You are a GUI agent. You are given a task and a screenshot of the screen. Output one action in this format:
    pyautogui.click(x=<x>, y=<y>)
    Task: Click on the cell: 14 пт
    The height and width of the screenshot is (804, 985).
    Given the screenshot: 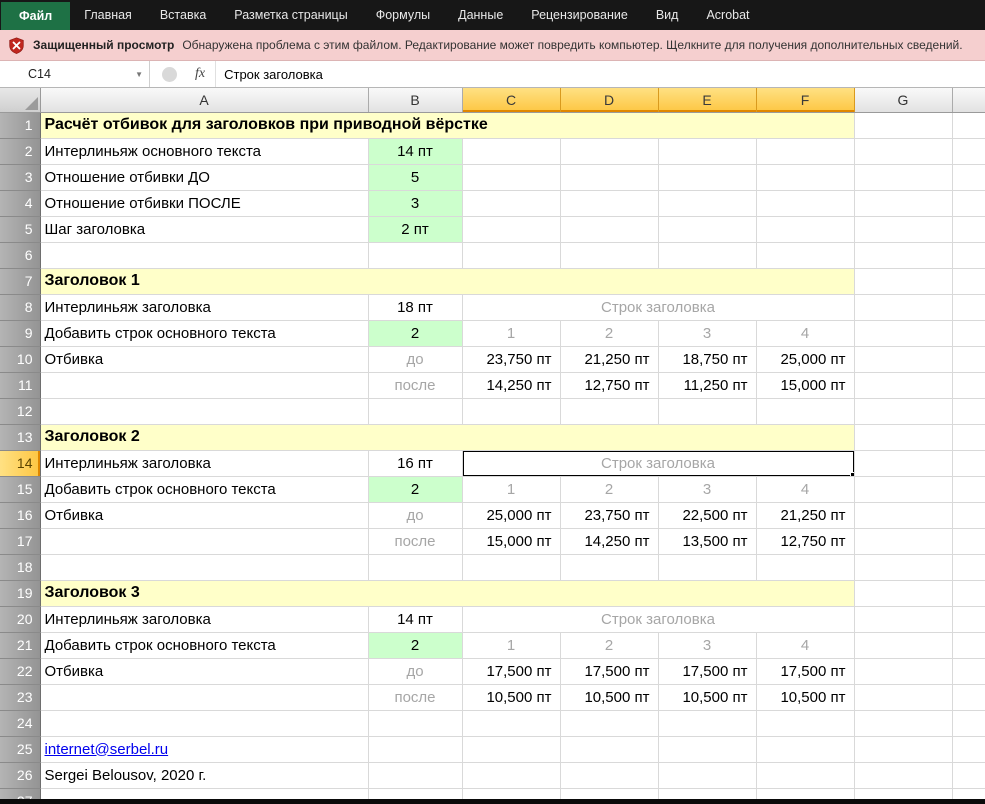 What is the action you would take?
    pyautogui.click(x=415, y=619)
    